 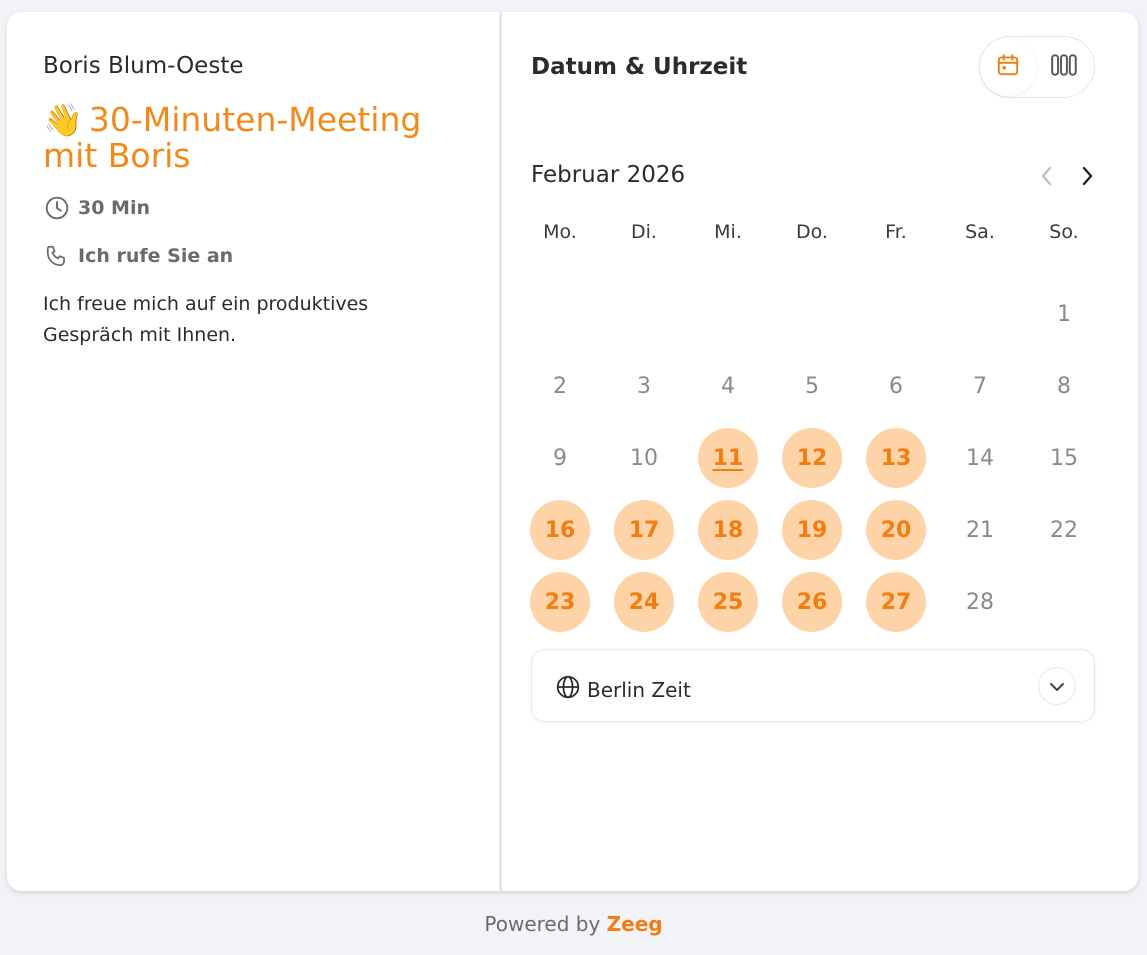 I want to click on calendar-day: 28, so click(x=980, y=602).